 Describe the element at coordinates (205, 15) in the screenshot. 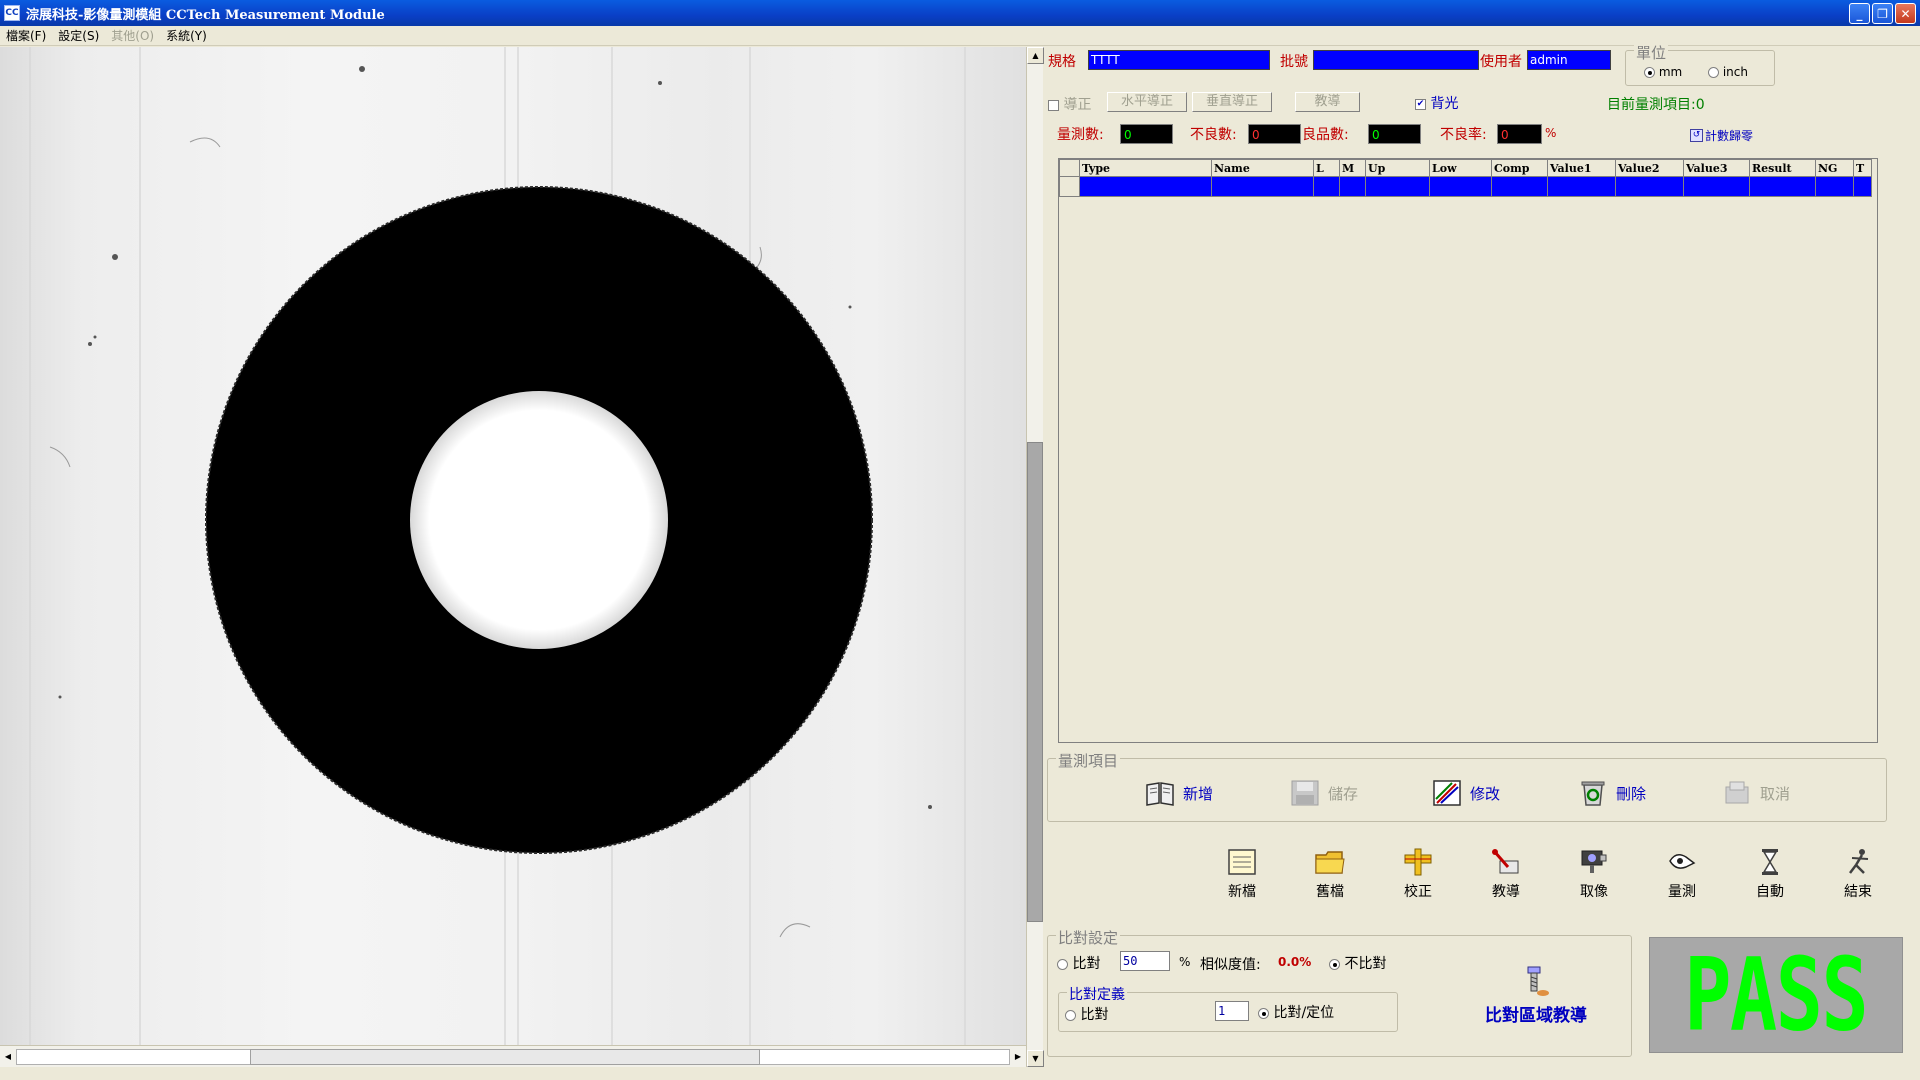

I see `window-title: 淙展科技-影像量測模組 CCTech Measurement Module` at that location.